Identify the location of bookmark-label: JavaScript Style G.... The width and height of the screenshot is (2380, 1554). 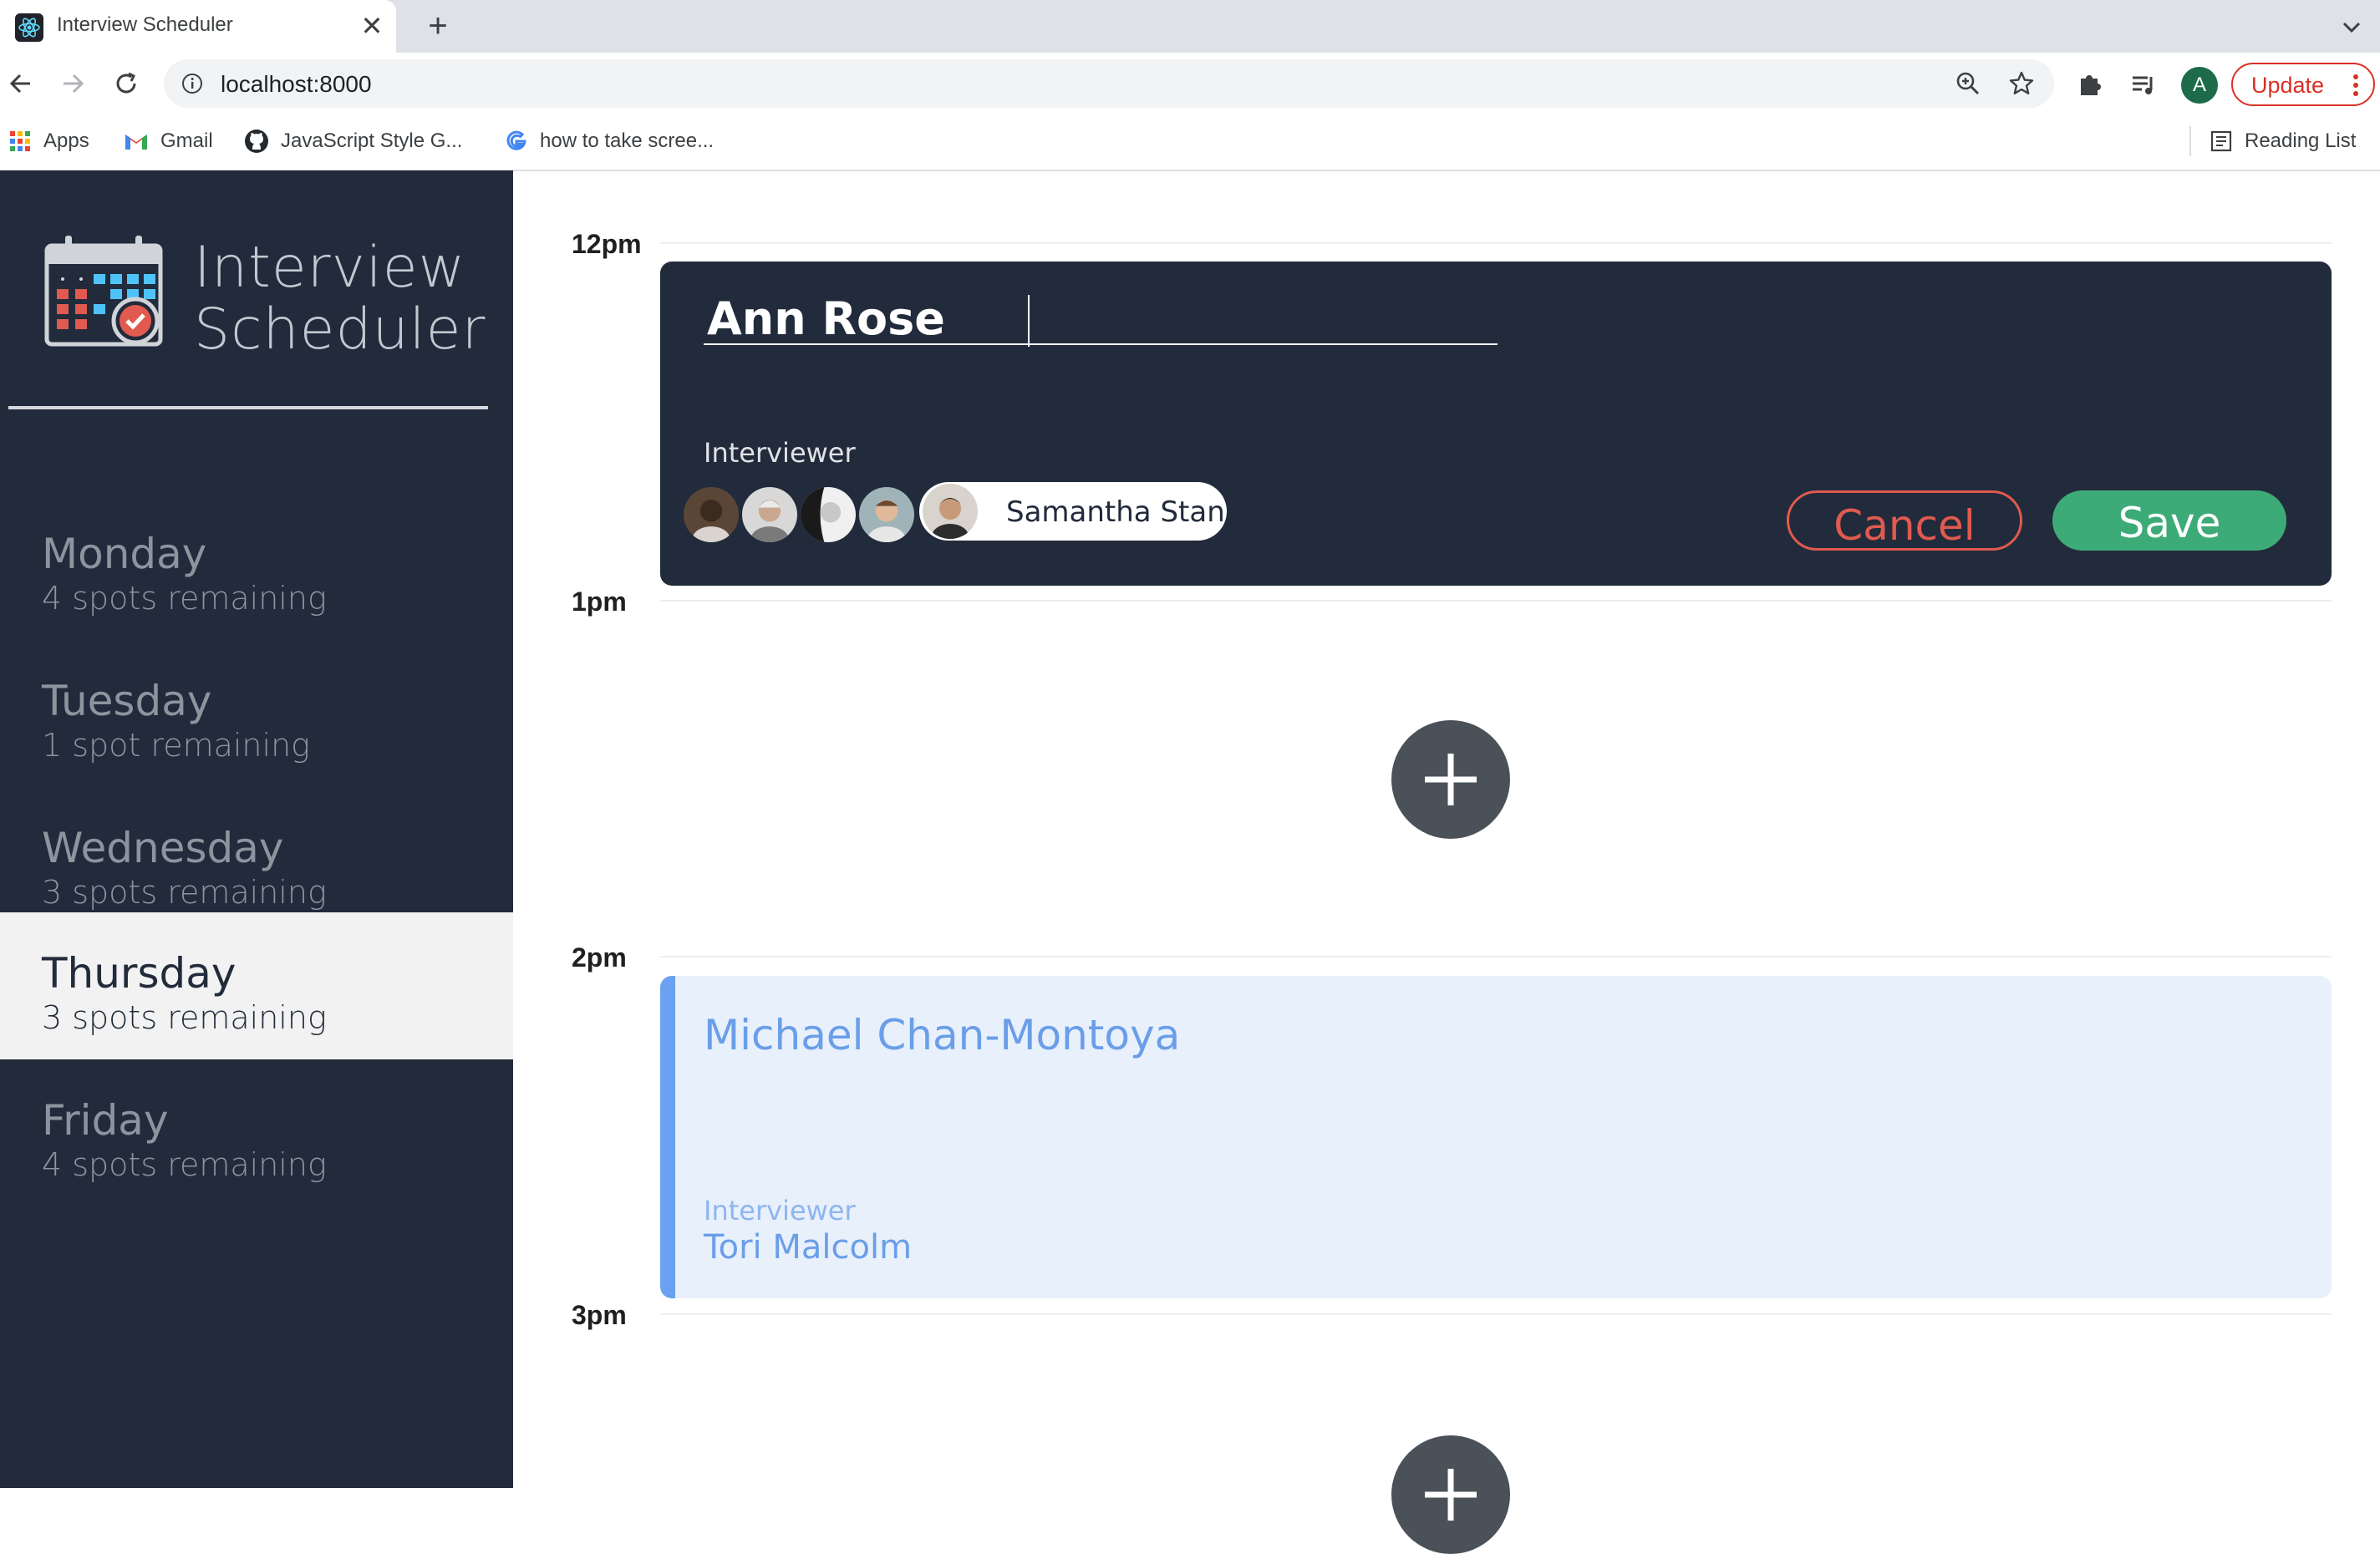
(372, 141).